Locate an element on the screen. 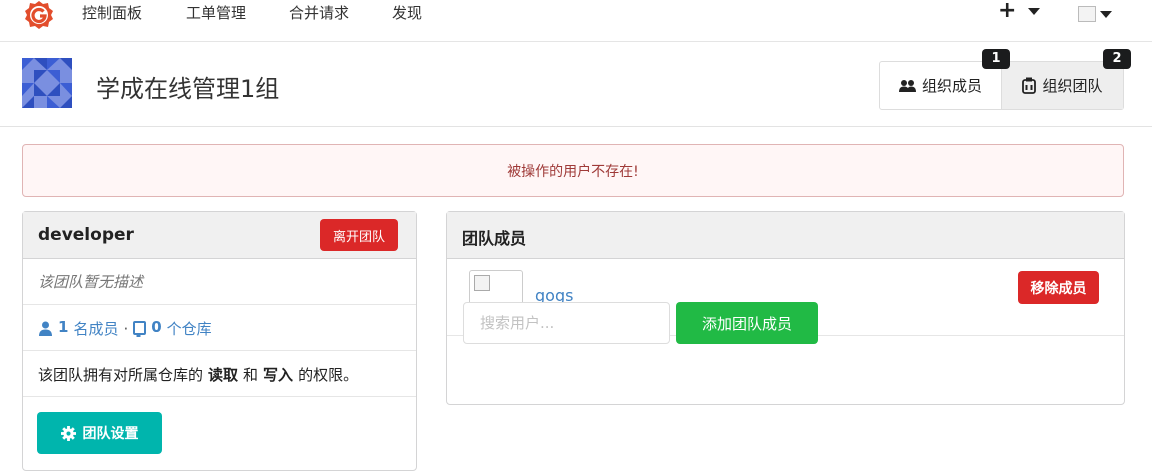 The image size is (1152, 472). repo-count-label: 个仓库 is located at coordinates (189, 329).